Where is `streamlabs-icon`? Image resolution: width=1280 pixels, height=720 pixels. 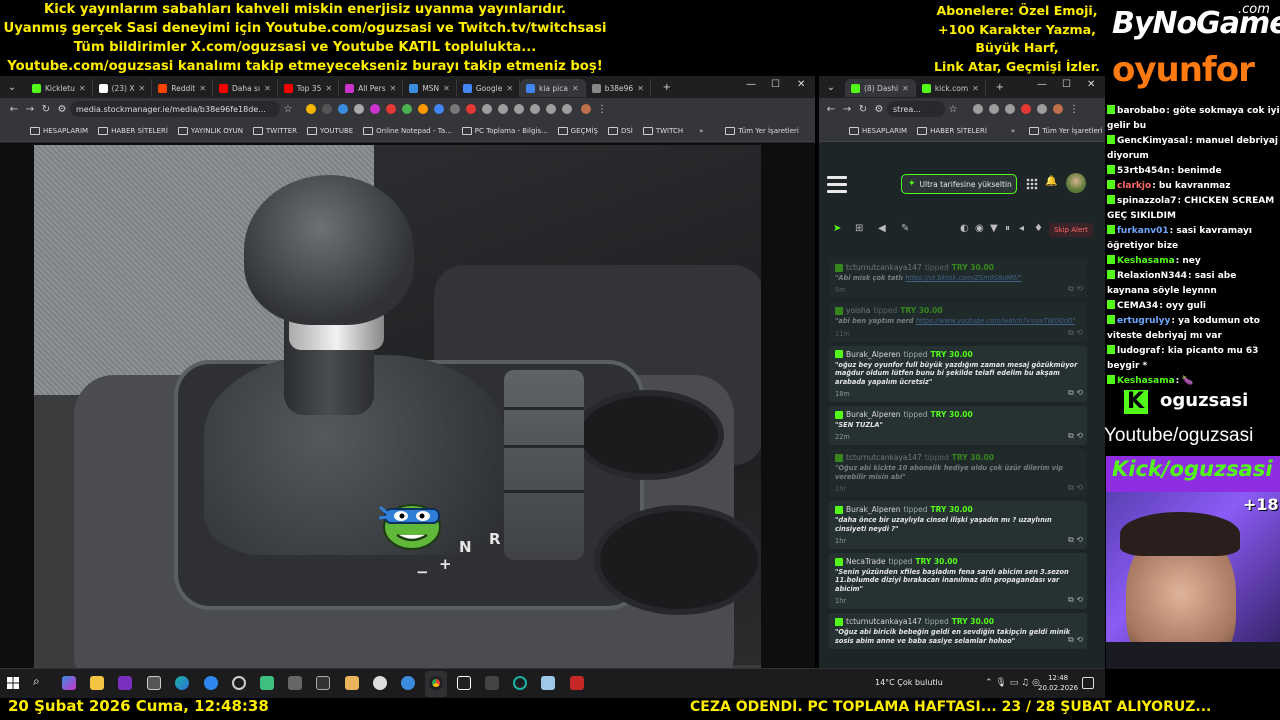 streamlabs-icon is located at coordinates (464, 683).